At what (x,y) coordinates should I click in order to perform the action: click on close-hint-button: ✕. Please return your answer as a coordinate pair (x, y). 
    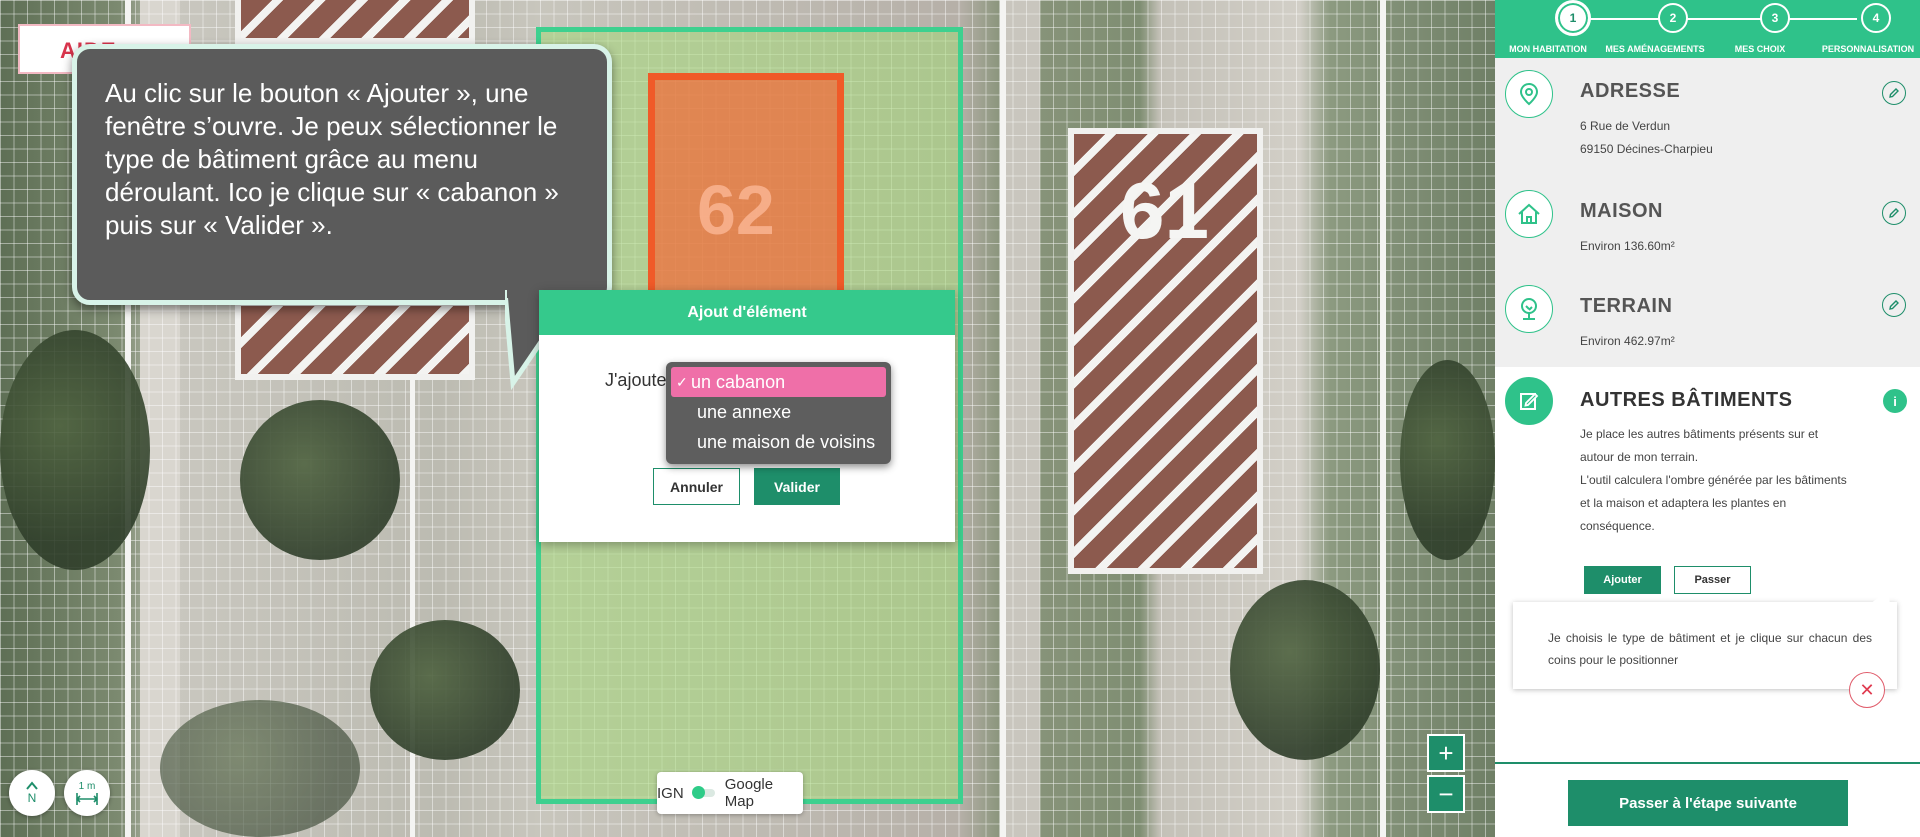
    Looking at the image, I should click on (1867, 690).